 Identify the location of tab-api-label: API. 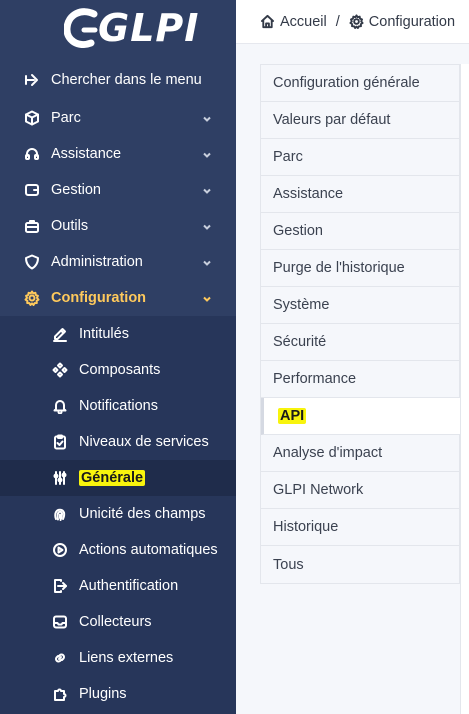
(292, 416).